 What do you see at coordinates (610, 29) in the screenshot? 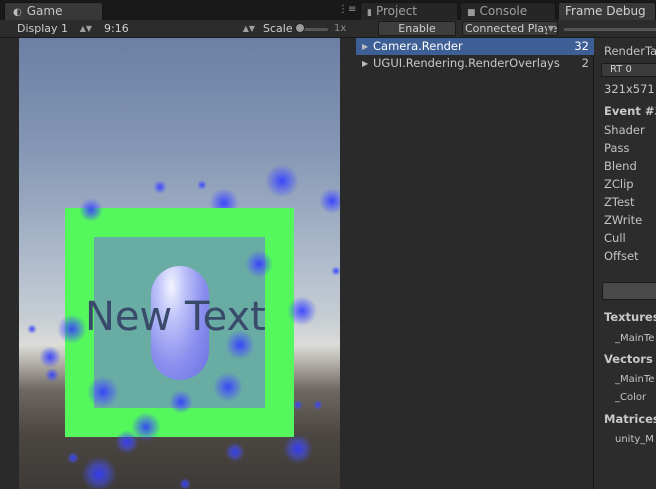
I see `event-slider` at bounding box center [610, 29].